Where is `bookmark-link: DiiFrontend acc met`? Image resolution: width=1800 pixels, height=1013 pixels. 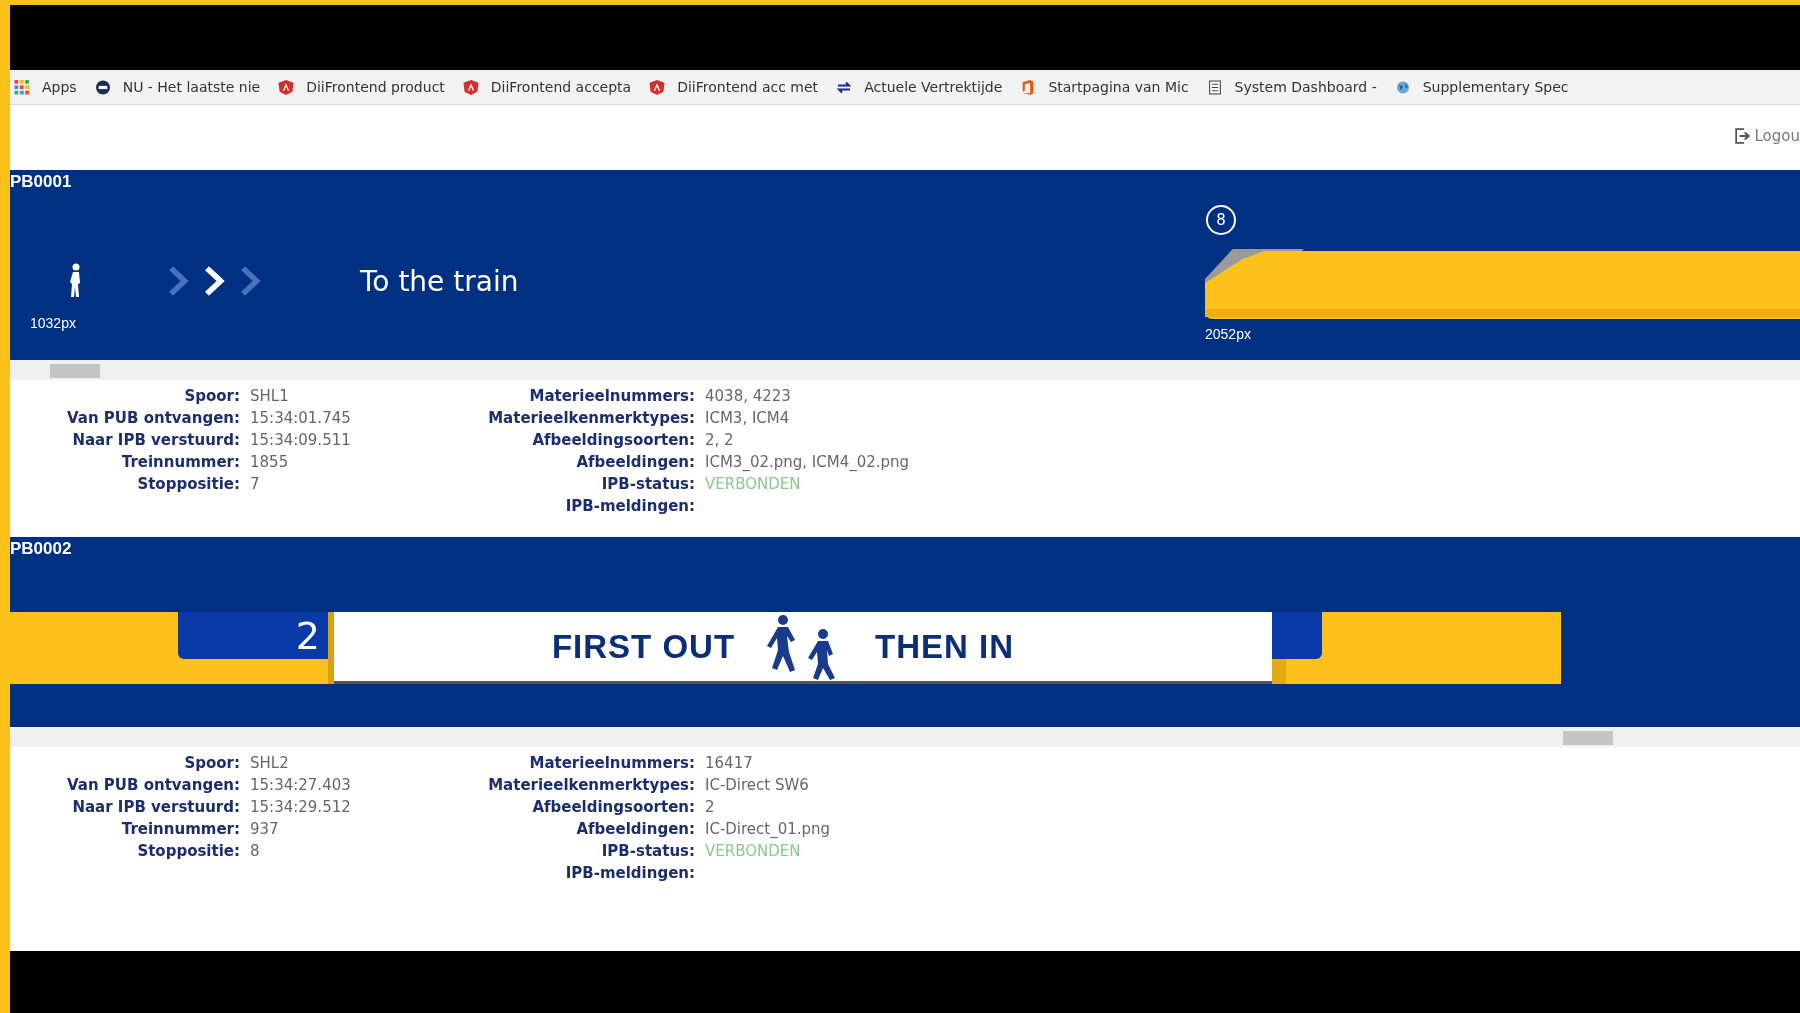
bookmark-link: DiiFrontend acc met is located at coordinates (734, 87).